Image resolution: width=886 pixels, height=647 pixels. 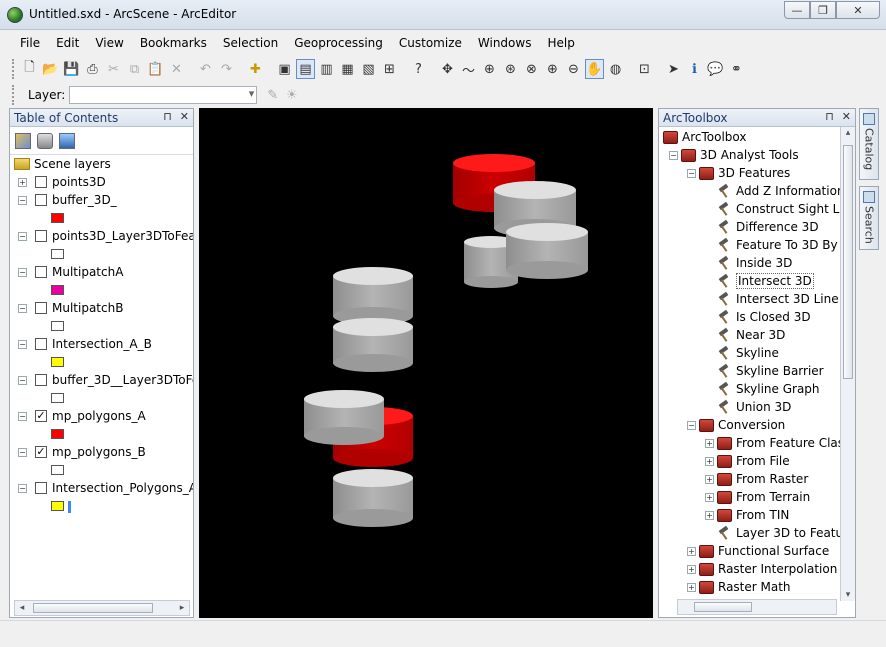 What do you see at coordinates (70, 272) in the screenshot?
I see `toc-layer-multipatcha: − MultipatchA` at bounding box center [70, 272].